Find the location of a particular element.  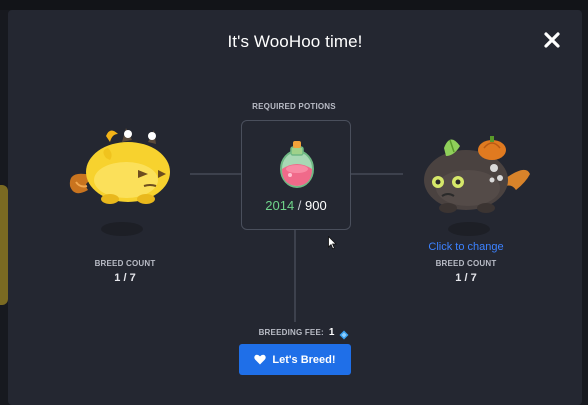

parent-left-axie is located at coordinates (125, 165).